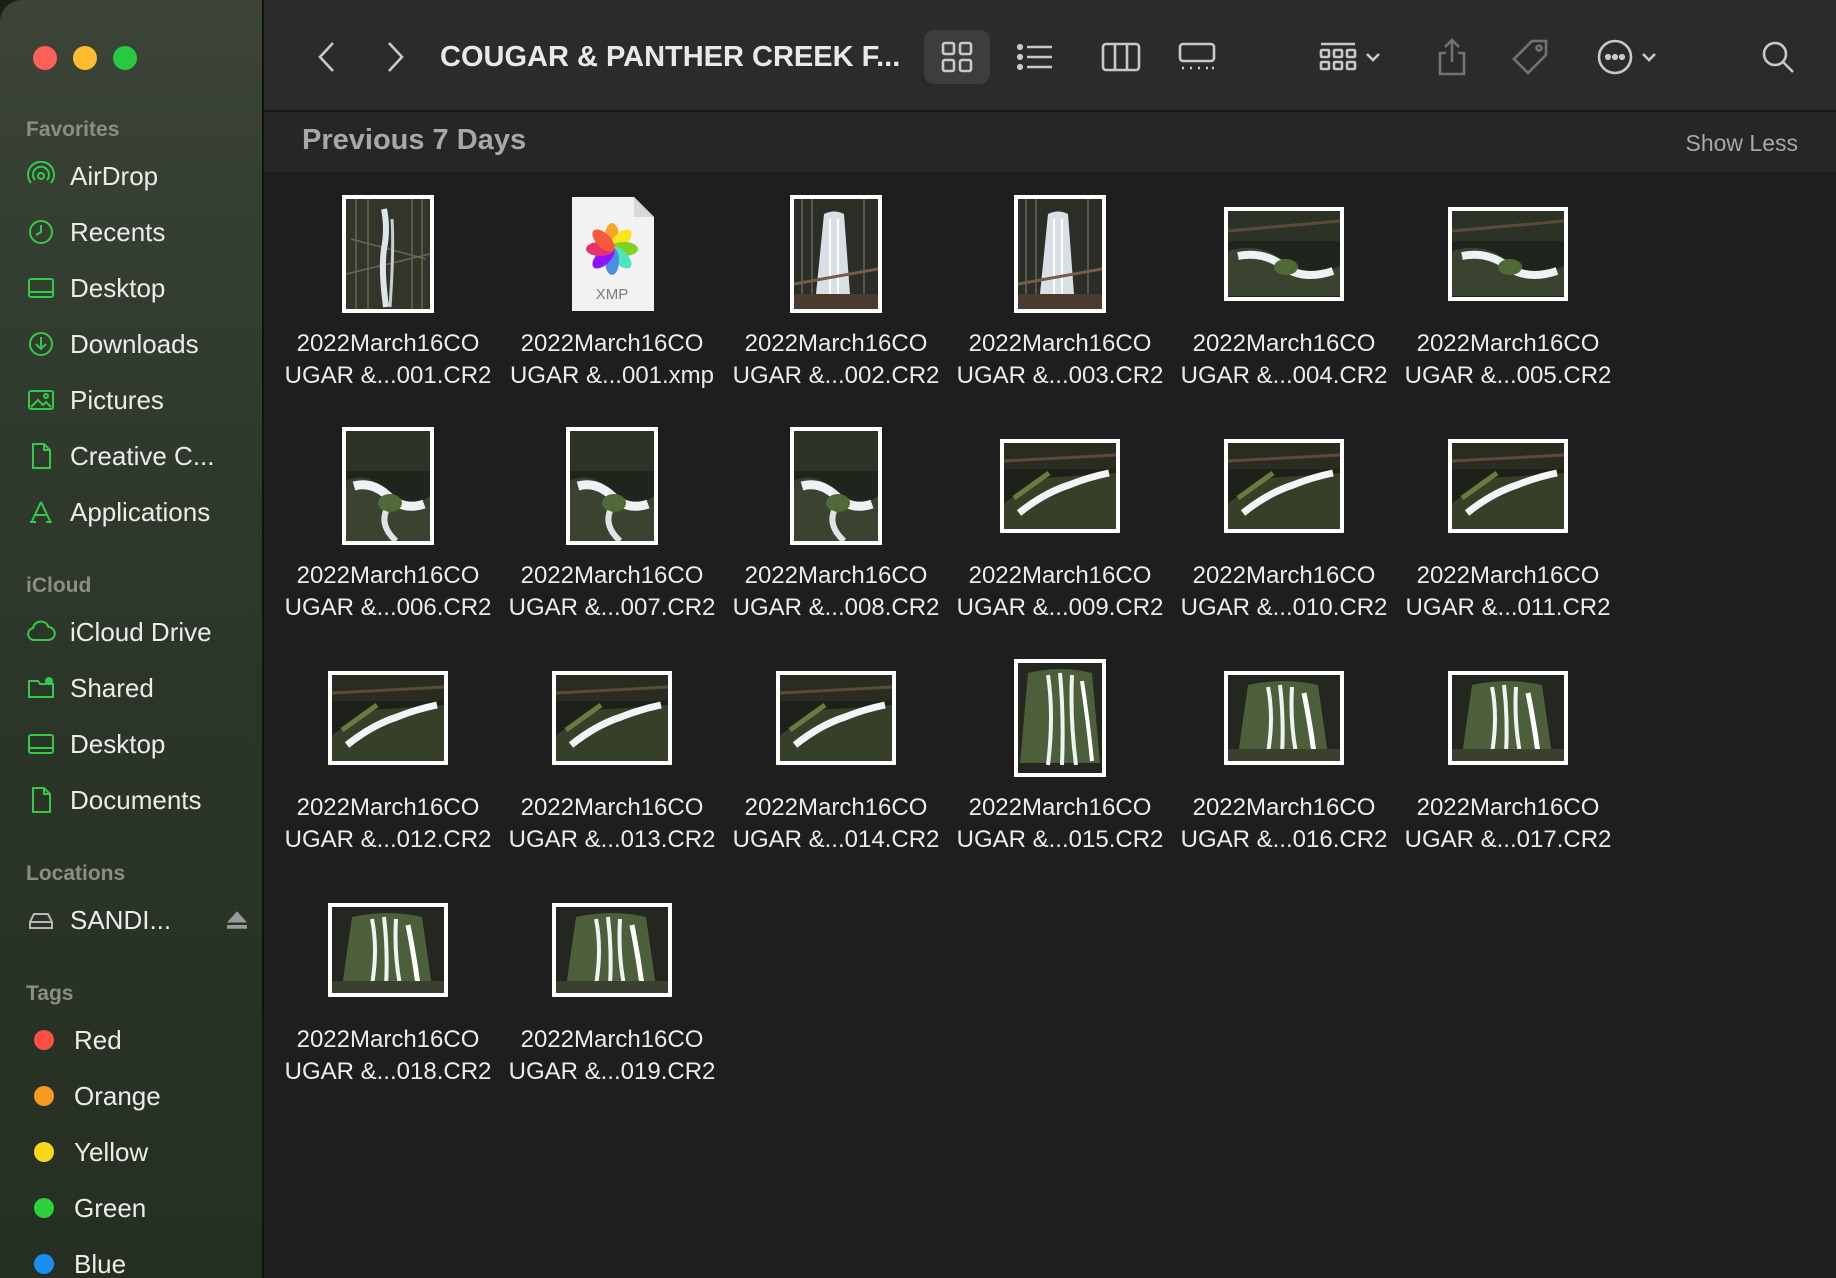 Image resolution: width=1836 pixels, height=1278 pixels. I want to click on file-item: 2022March16CO UGAR &...003.CR2, so click(1060, 306).